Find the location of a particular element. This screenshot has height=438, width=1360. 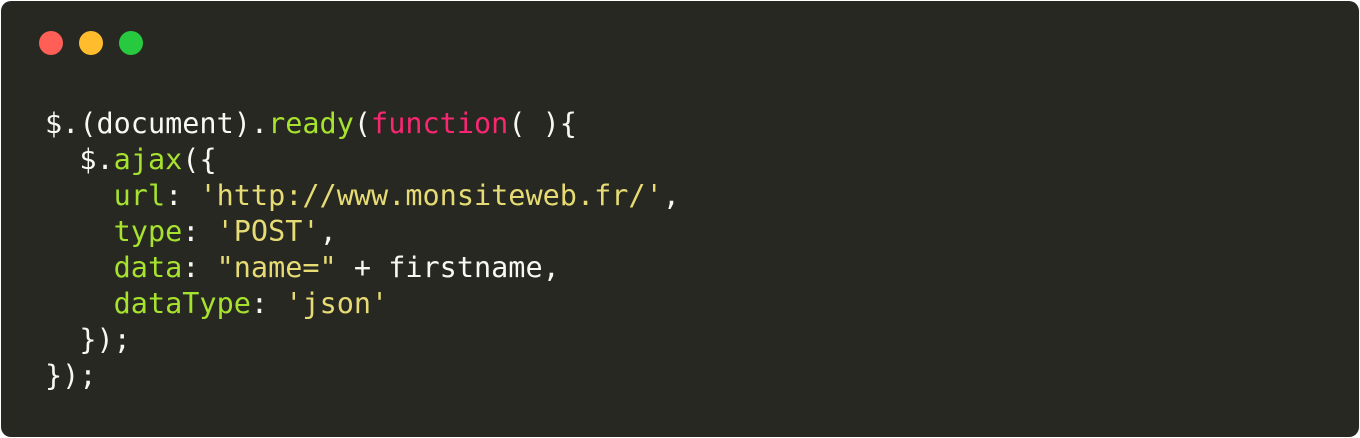

code-string: 'POST' is located at coordinates (268, 231).